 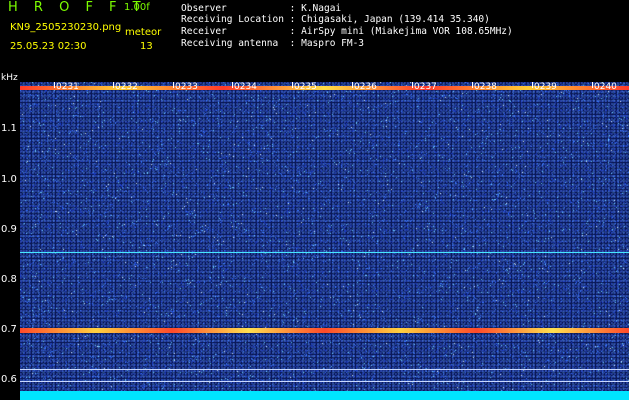 What do you see at coordinates (9, 279) in the screenshot?
I see `y-tick-label: 0.8` at bounding box center [9, 279].